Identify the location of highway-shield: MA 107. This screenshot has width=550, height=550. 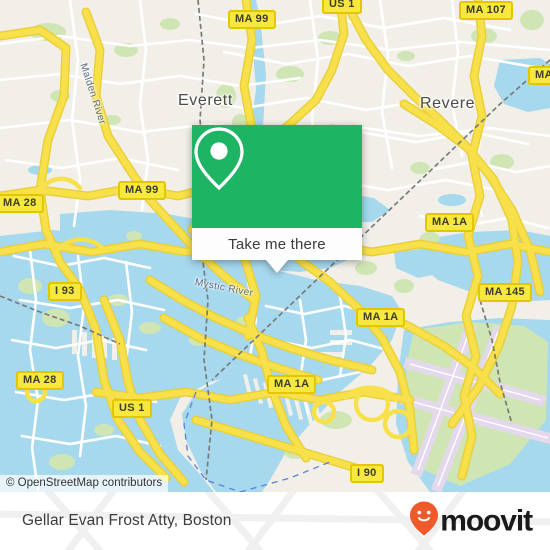
(486, 10).